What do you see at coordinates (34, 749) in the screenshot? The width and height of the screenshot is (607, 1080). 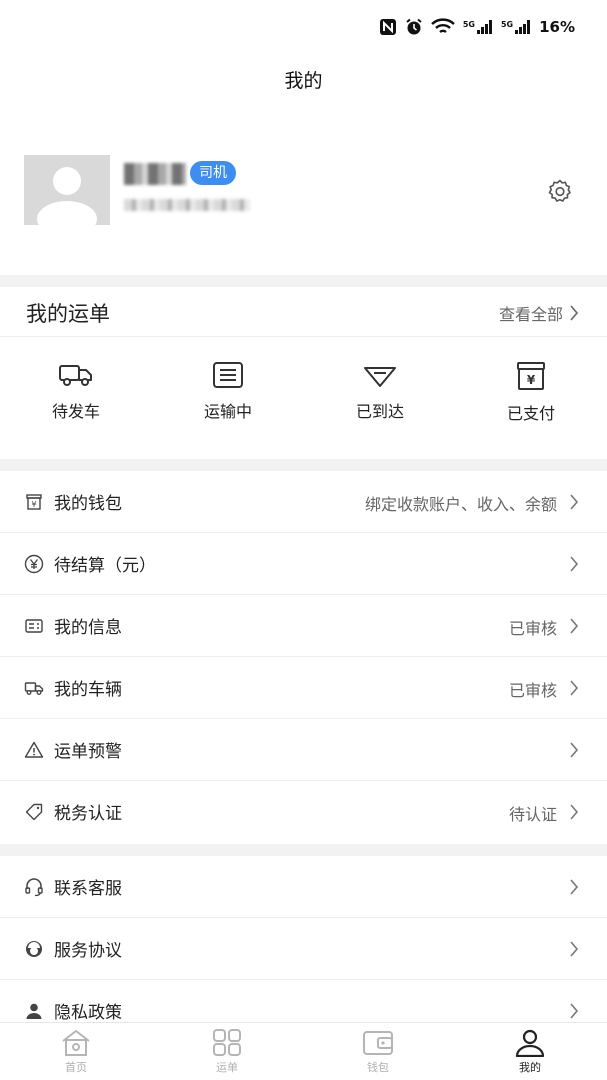 I see `warning-icon` at bounding box center [34, 749].